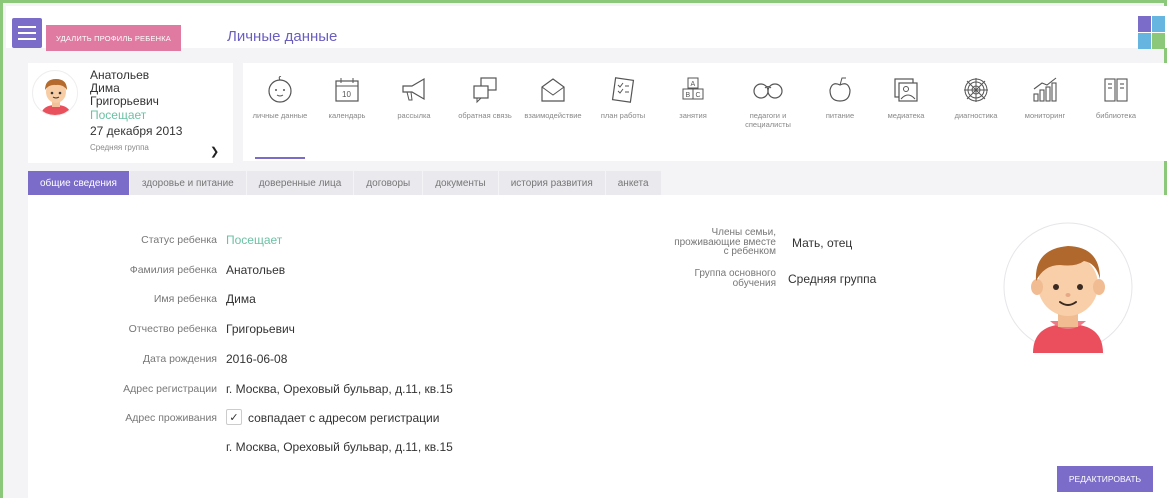 The image size is (1167, 498). I want to click on menu-item-mailing: рассылка, so click(414, 112).